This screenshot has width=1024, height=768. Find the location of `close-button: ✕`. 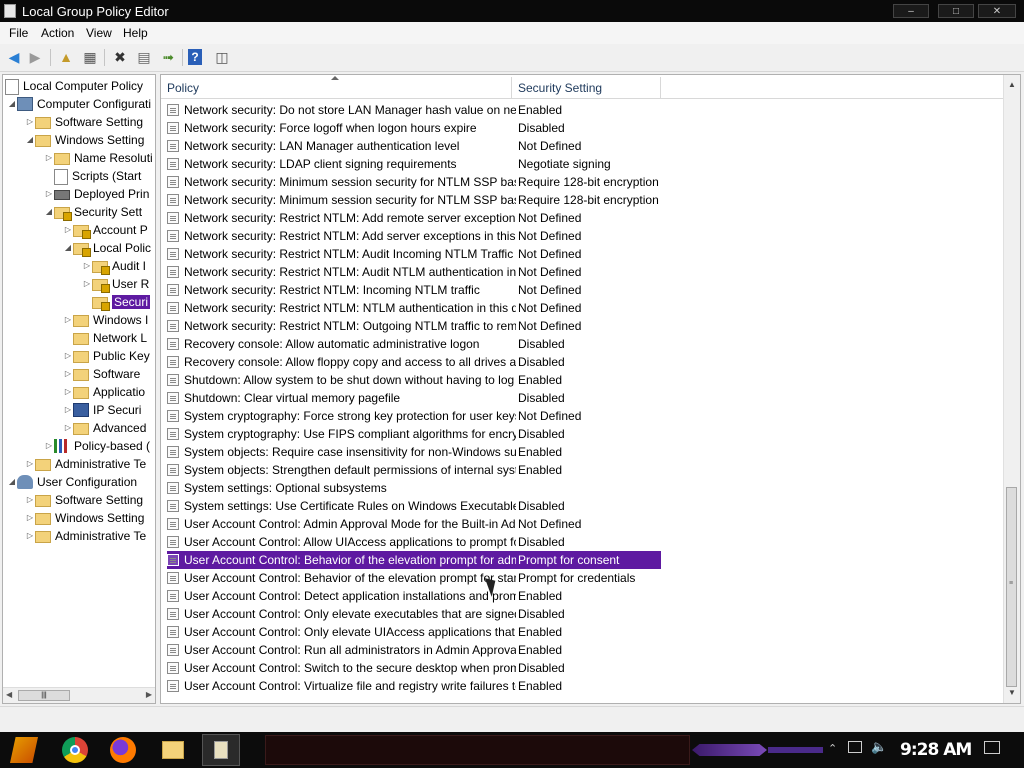

close-button: ✕ is located at coordinates (997, 11).